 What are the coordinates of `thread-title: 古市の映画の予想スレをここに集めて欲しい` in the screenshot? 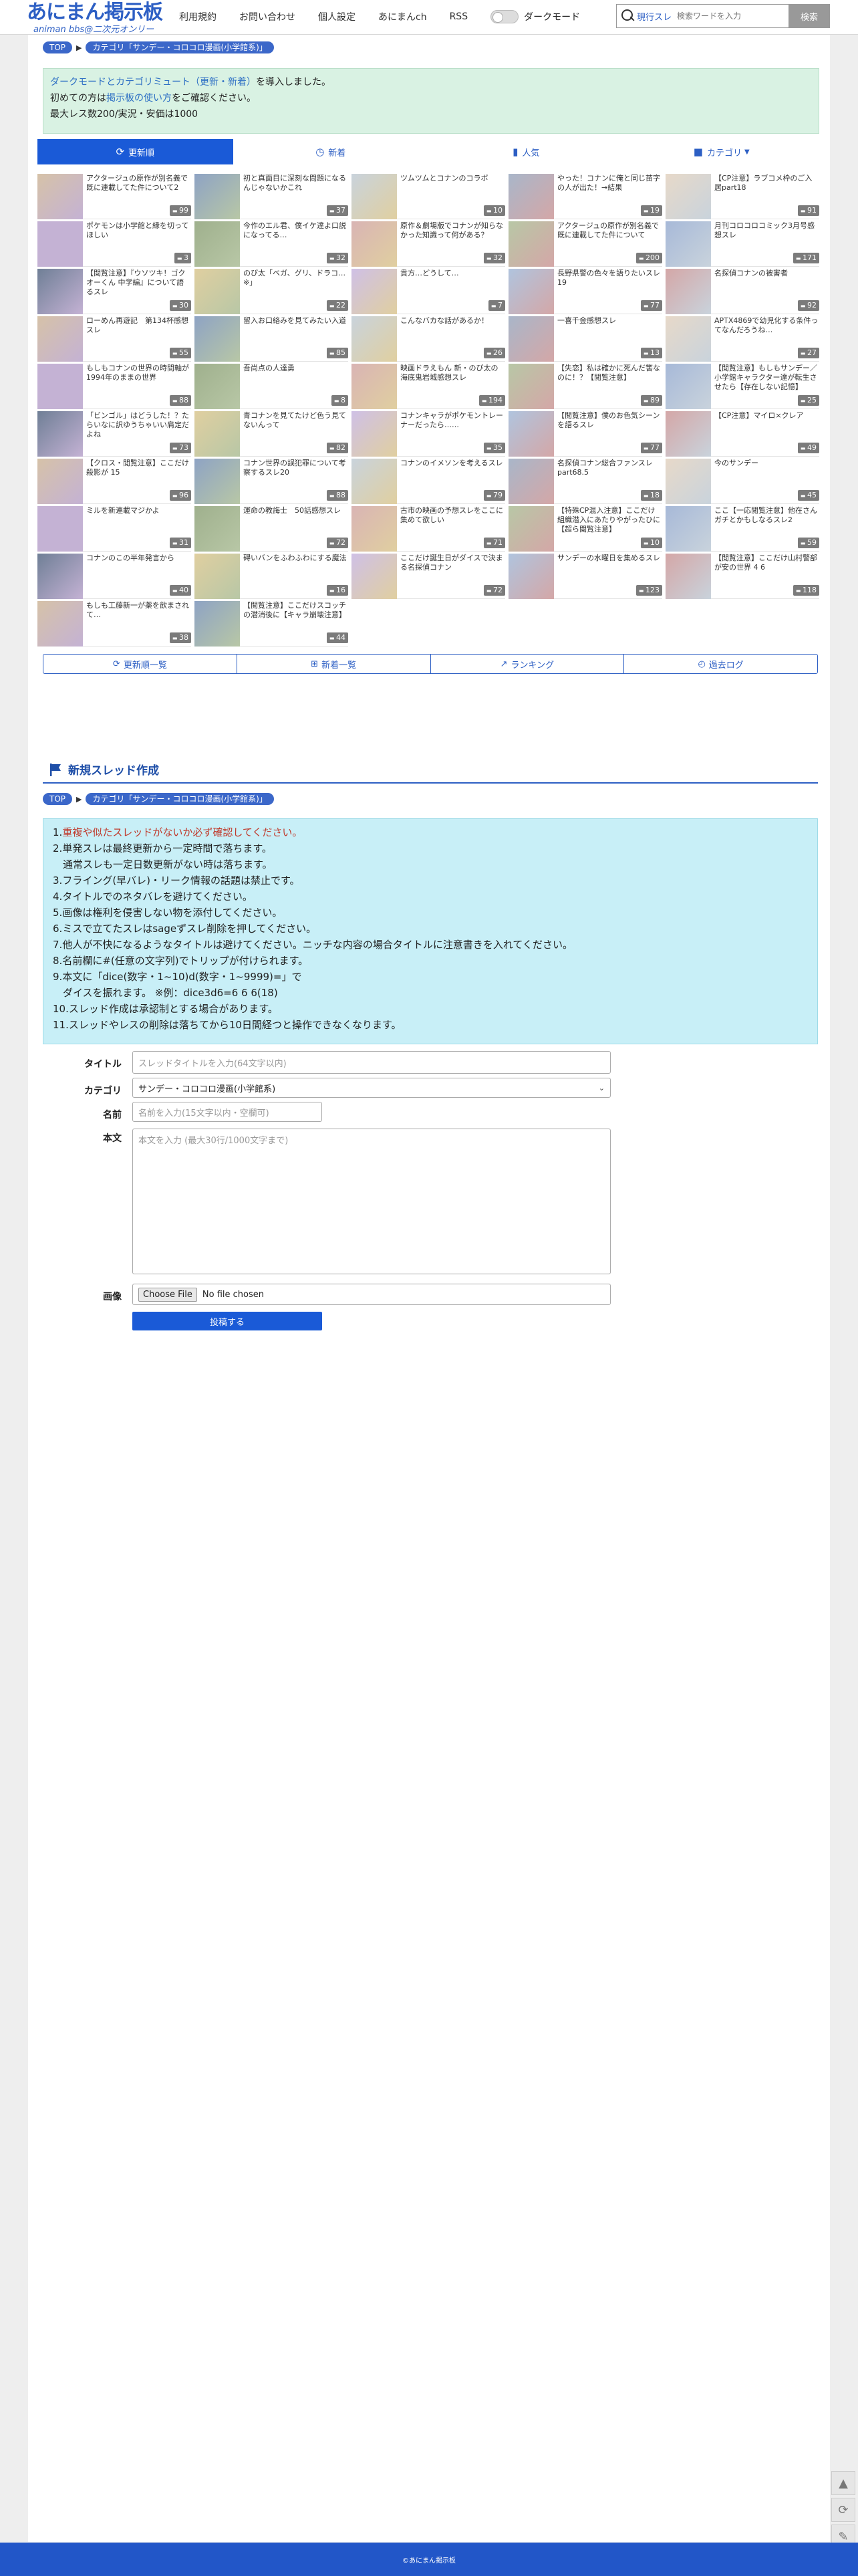 It's located at (452, 520).